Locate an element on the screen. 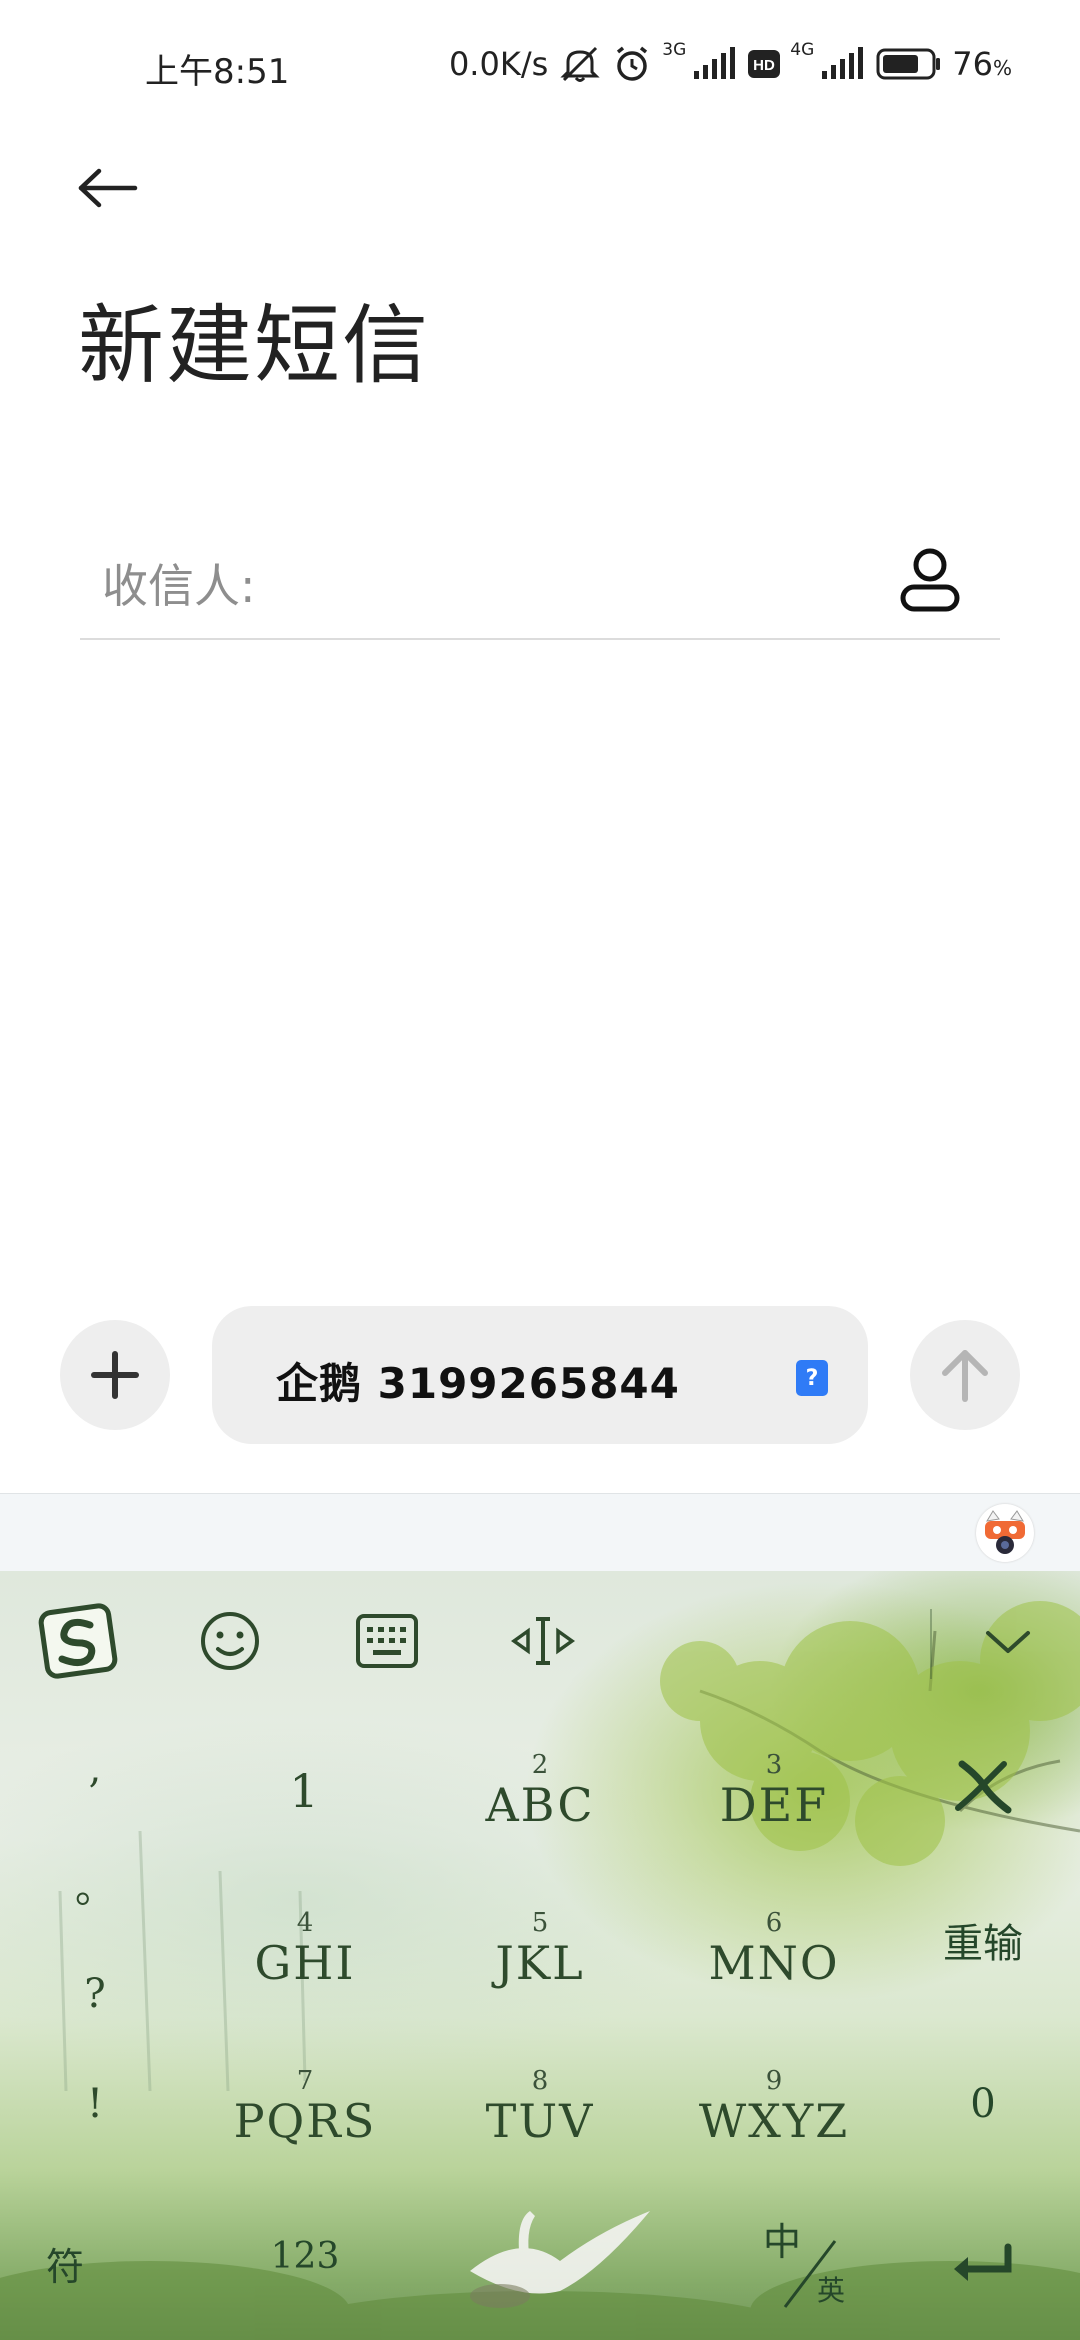 The image size is (1080, 2340). key-4-num: 4 is located at coordinates (305, 1923).